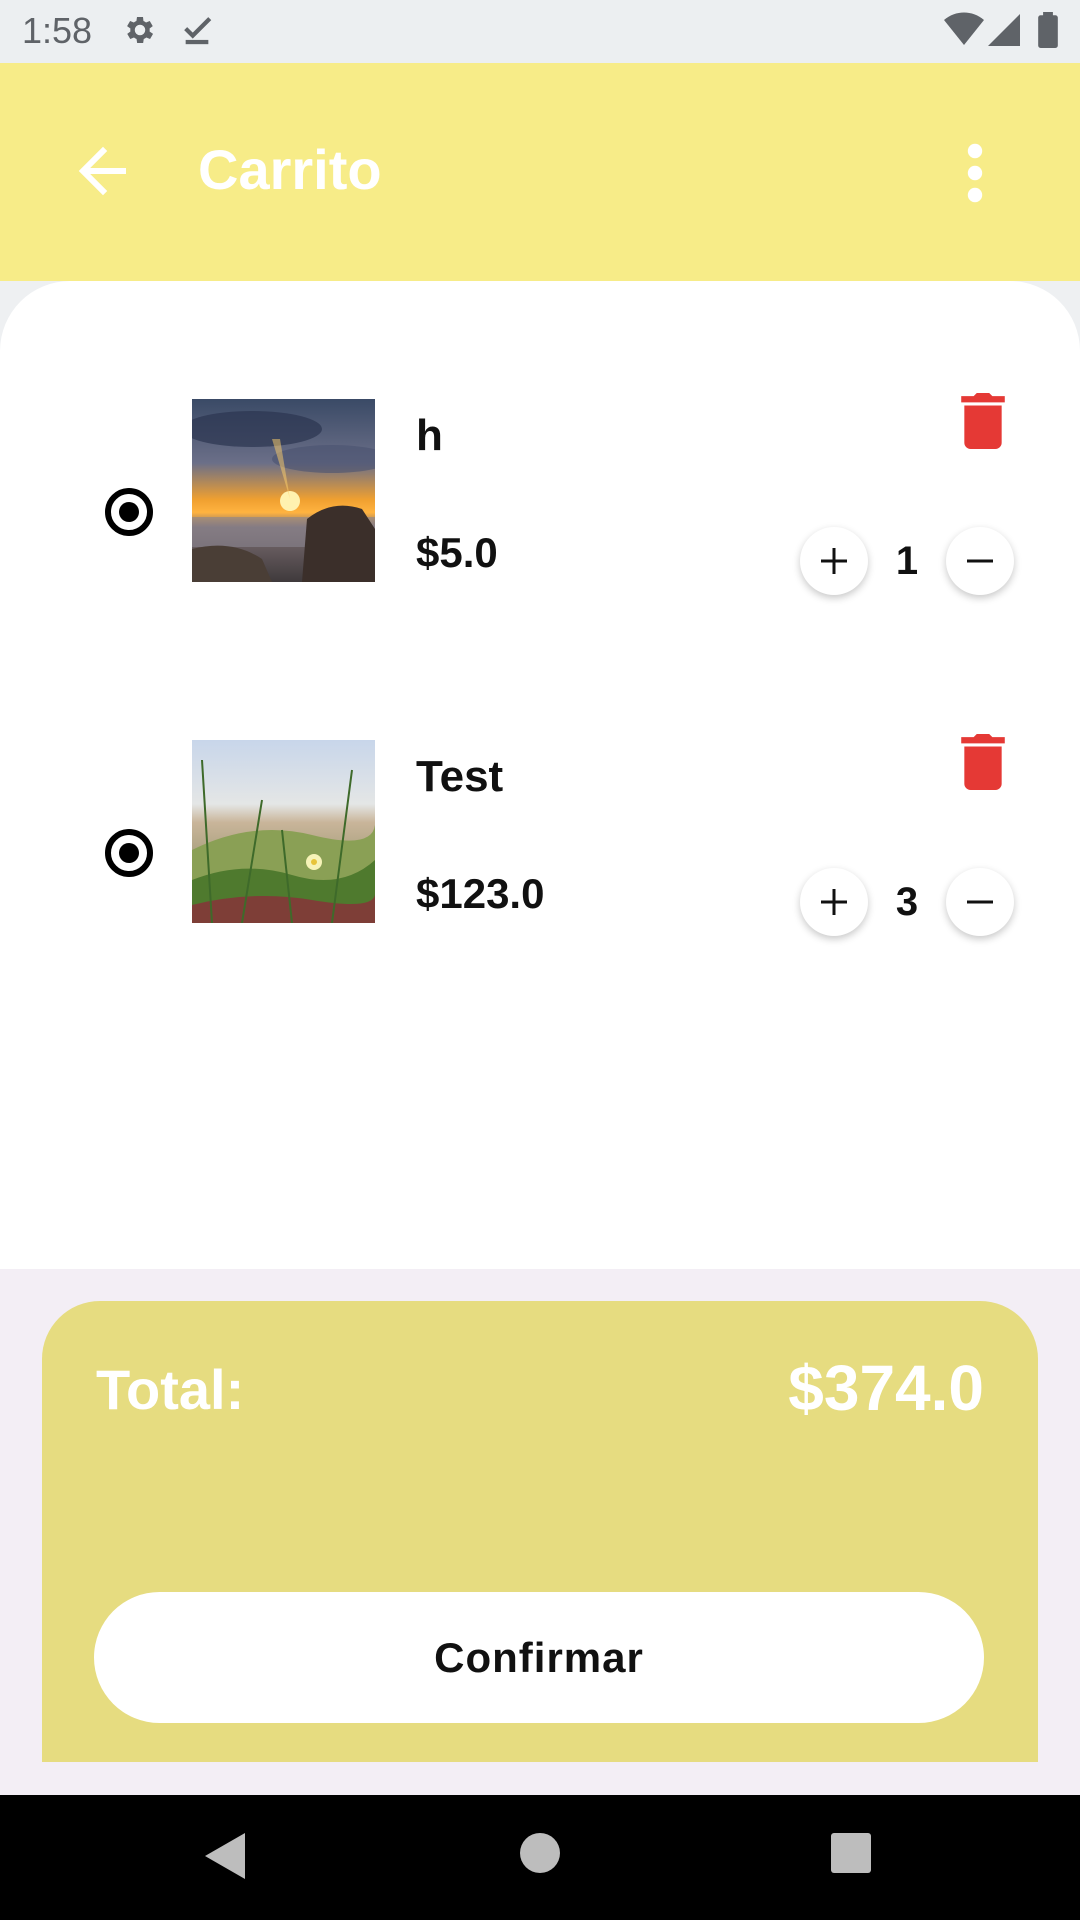 The width and height of the screenshot is (1080, 1920). Describe the element at coordinates (290, 169) in the screenshot. I see `page-title: Carrito` at that location.